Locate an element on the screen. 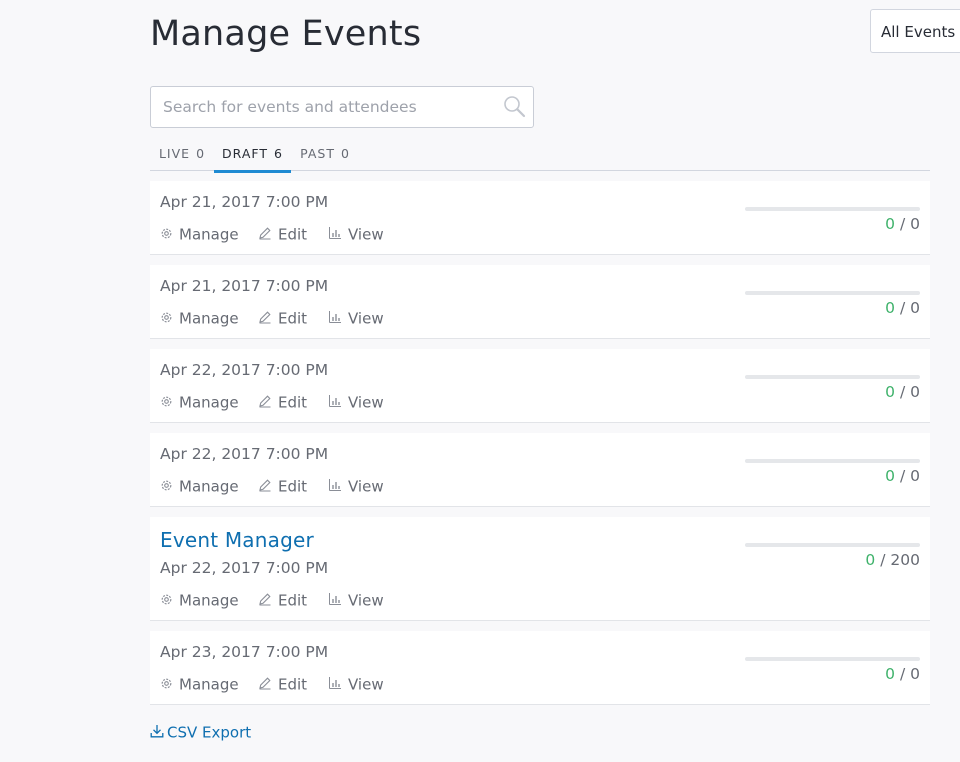  tab-live-count: 0 is located at coordinates (201, 153).